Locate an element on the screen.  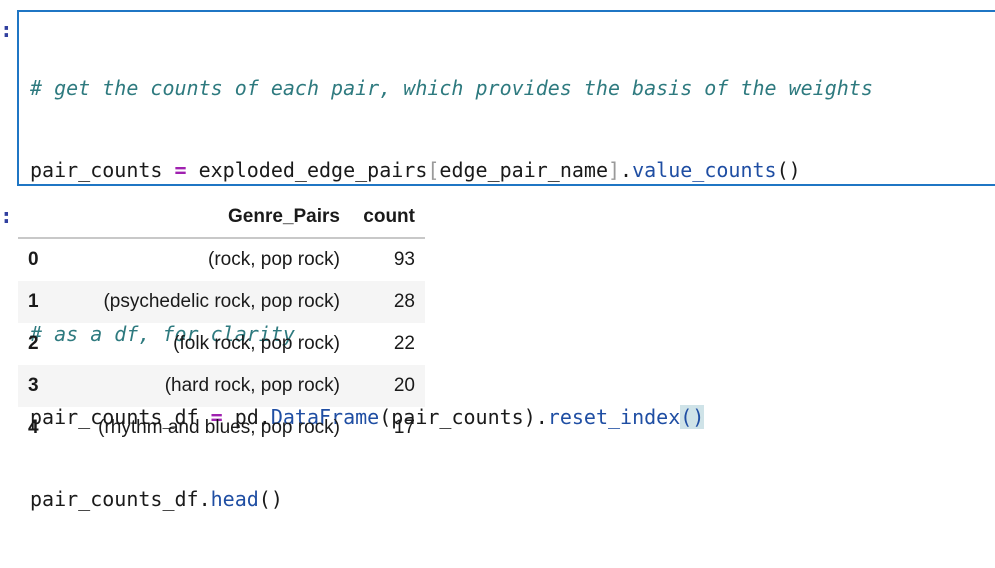
genre-pair-cell: (psychedelic rock, pop rock) is located at coordinates (208, 302).